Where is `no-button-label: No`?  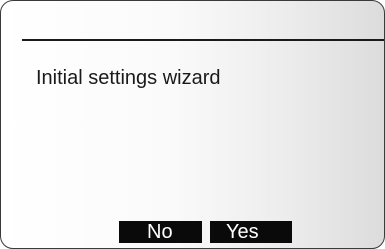
no-button-label: No is located at coordinates (160, 232).